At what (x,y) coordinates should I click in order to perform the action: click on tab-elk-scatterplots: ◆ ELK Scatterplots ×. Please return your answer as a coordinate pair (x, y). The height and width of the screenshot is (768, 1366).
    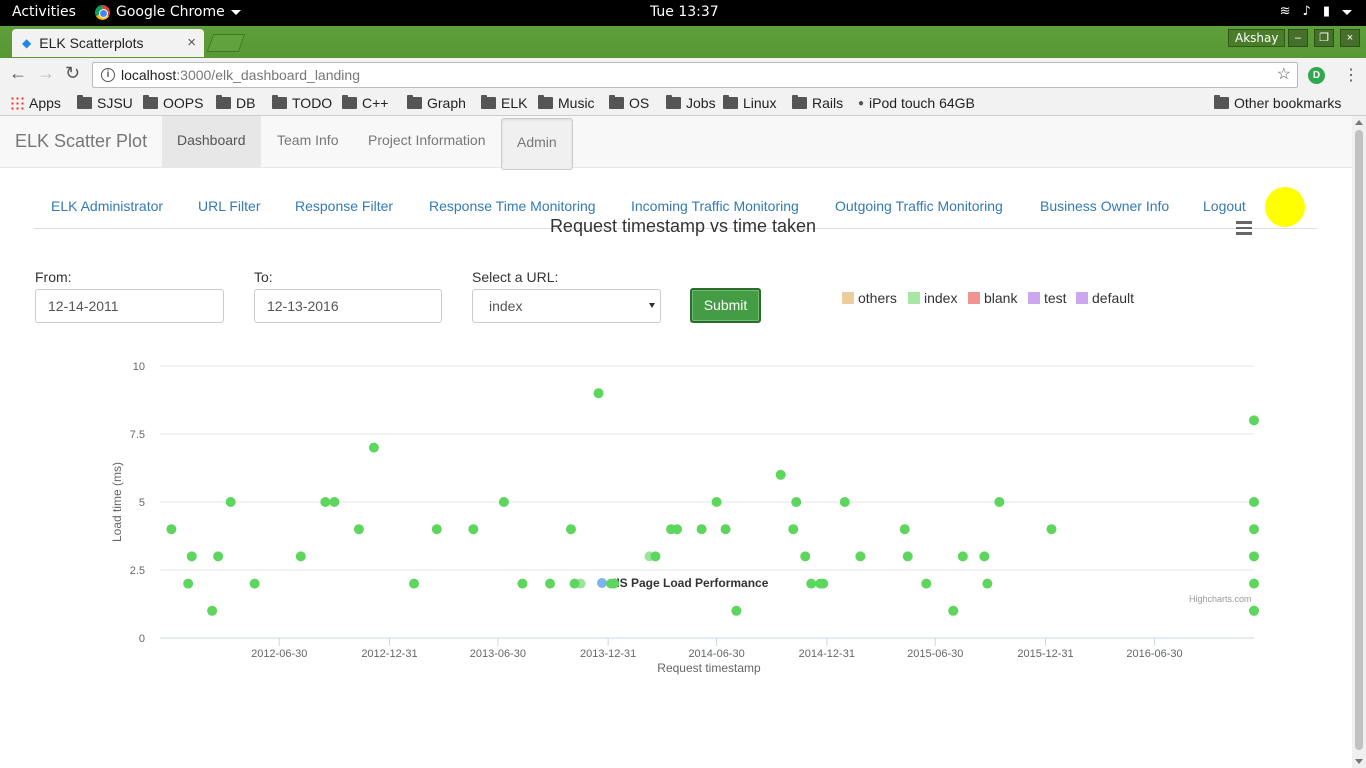
    Looking at the image, I should click on (108, 43).